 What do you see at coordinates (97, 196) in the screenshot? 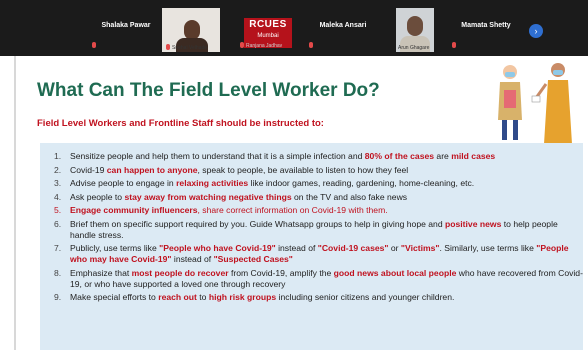
I see `text-segment: Ask people to` at bounding box center [97, 196].